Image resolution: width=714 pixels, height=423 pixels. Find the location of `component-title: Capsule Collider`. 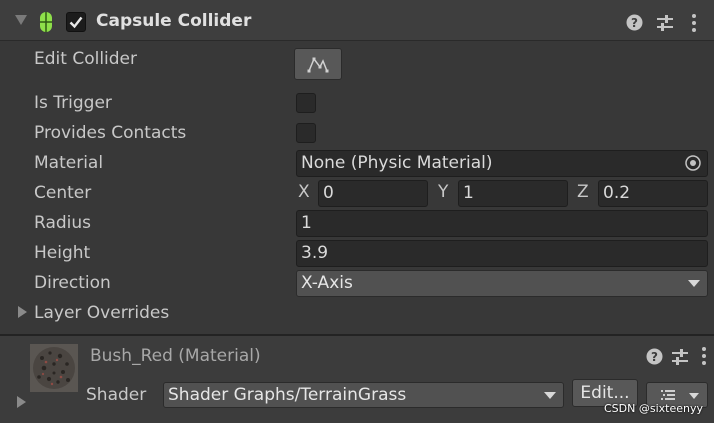

component-title: Capsule Collider is located at coordinates (174, 21).